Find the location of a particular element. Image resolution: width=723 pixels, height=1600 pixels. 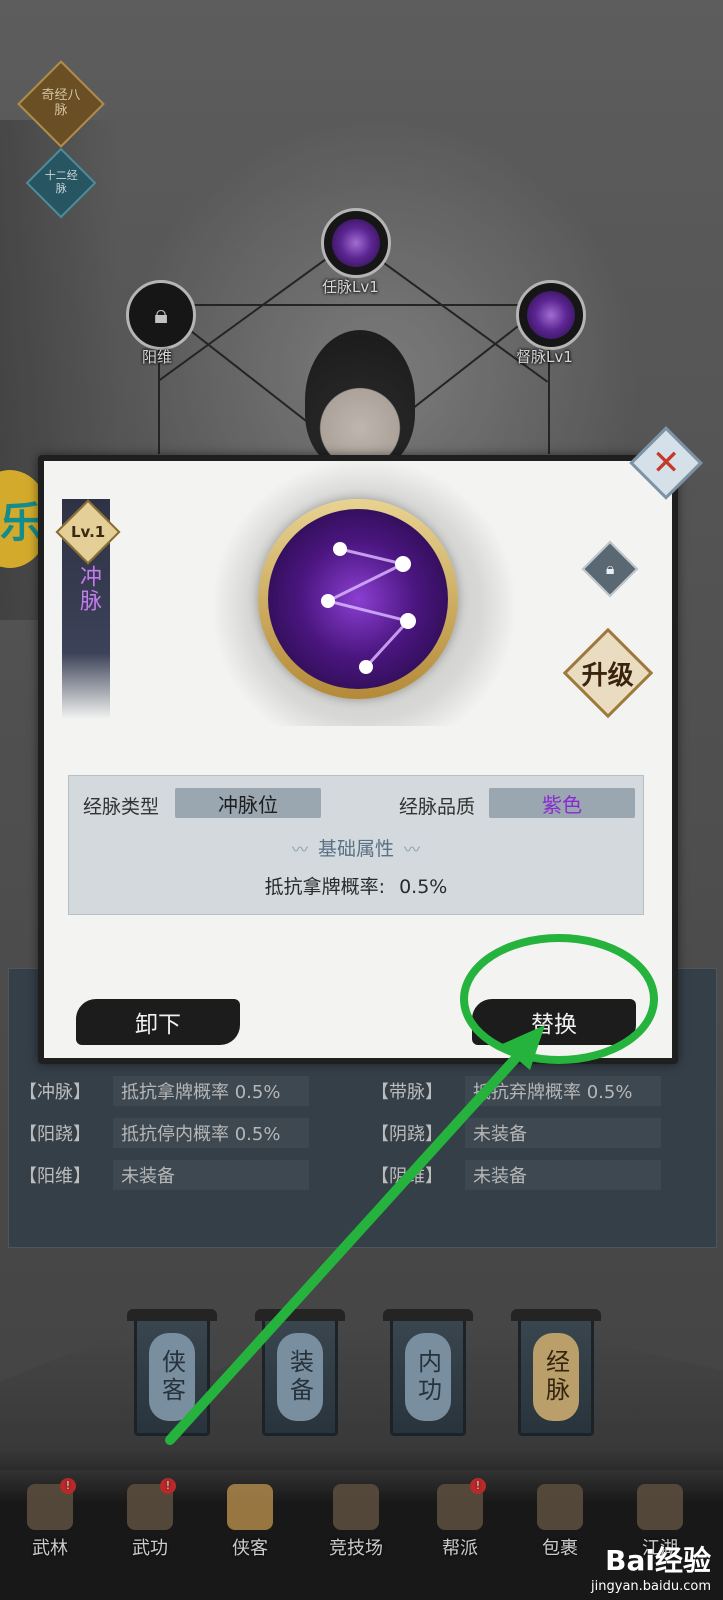

watermark: Bai经验 jingyan.baidu.com is located at coordinates (651, 1566).